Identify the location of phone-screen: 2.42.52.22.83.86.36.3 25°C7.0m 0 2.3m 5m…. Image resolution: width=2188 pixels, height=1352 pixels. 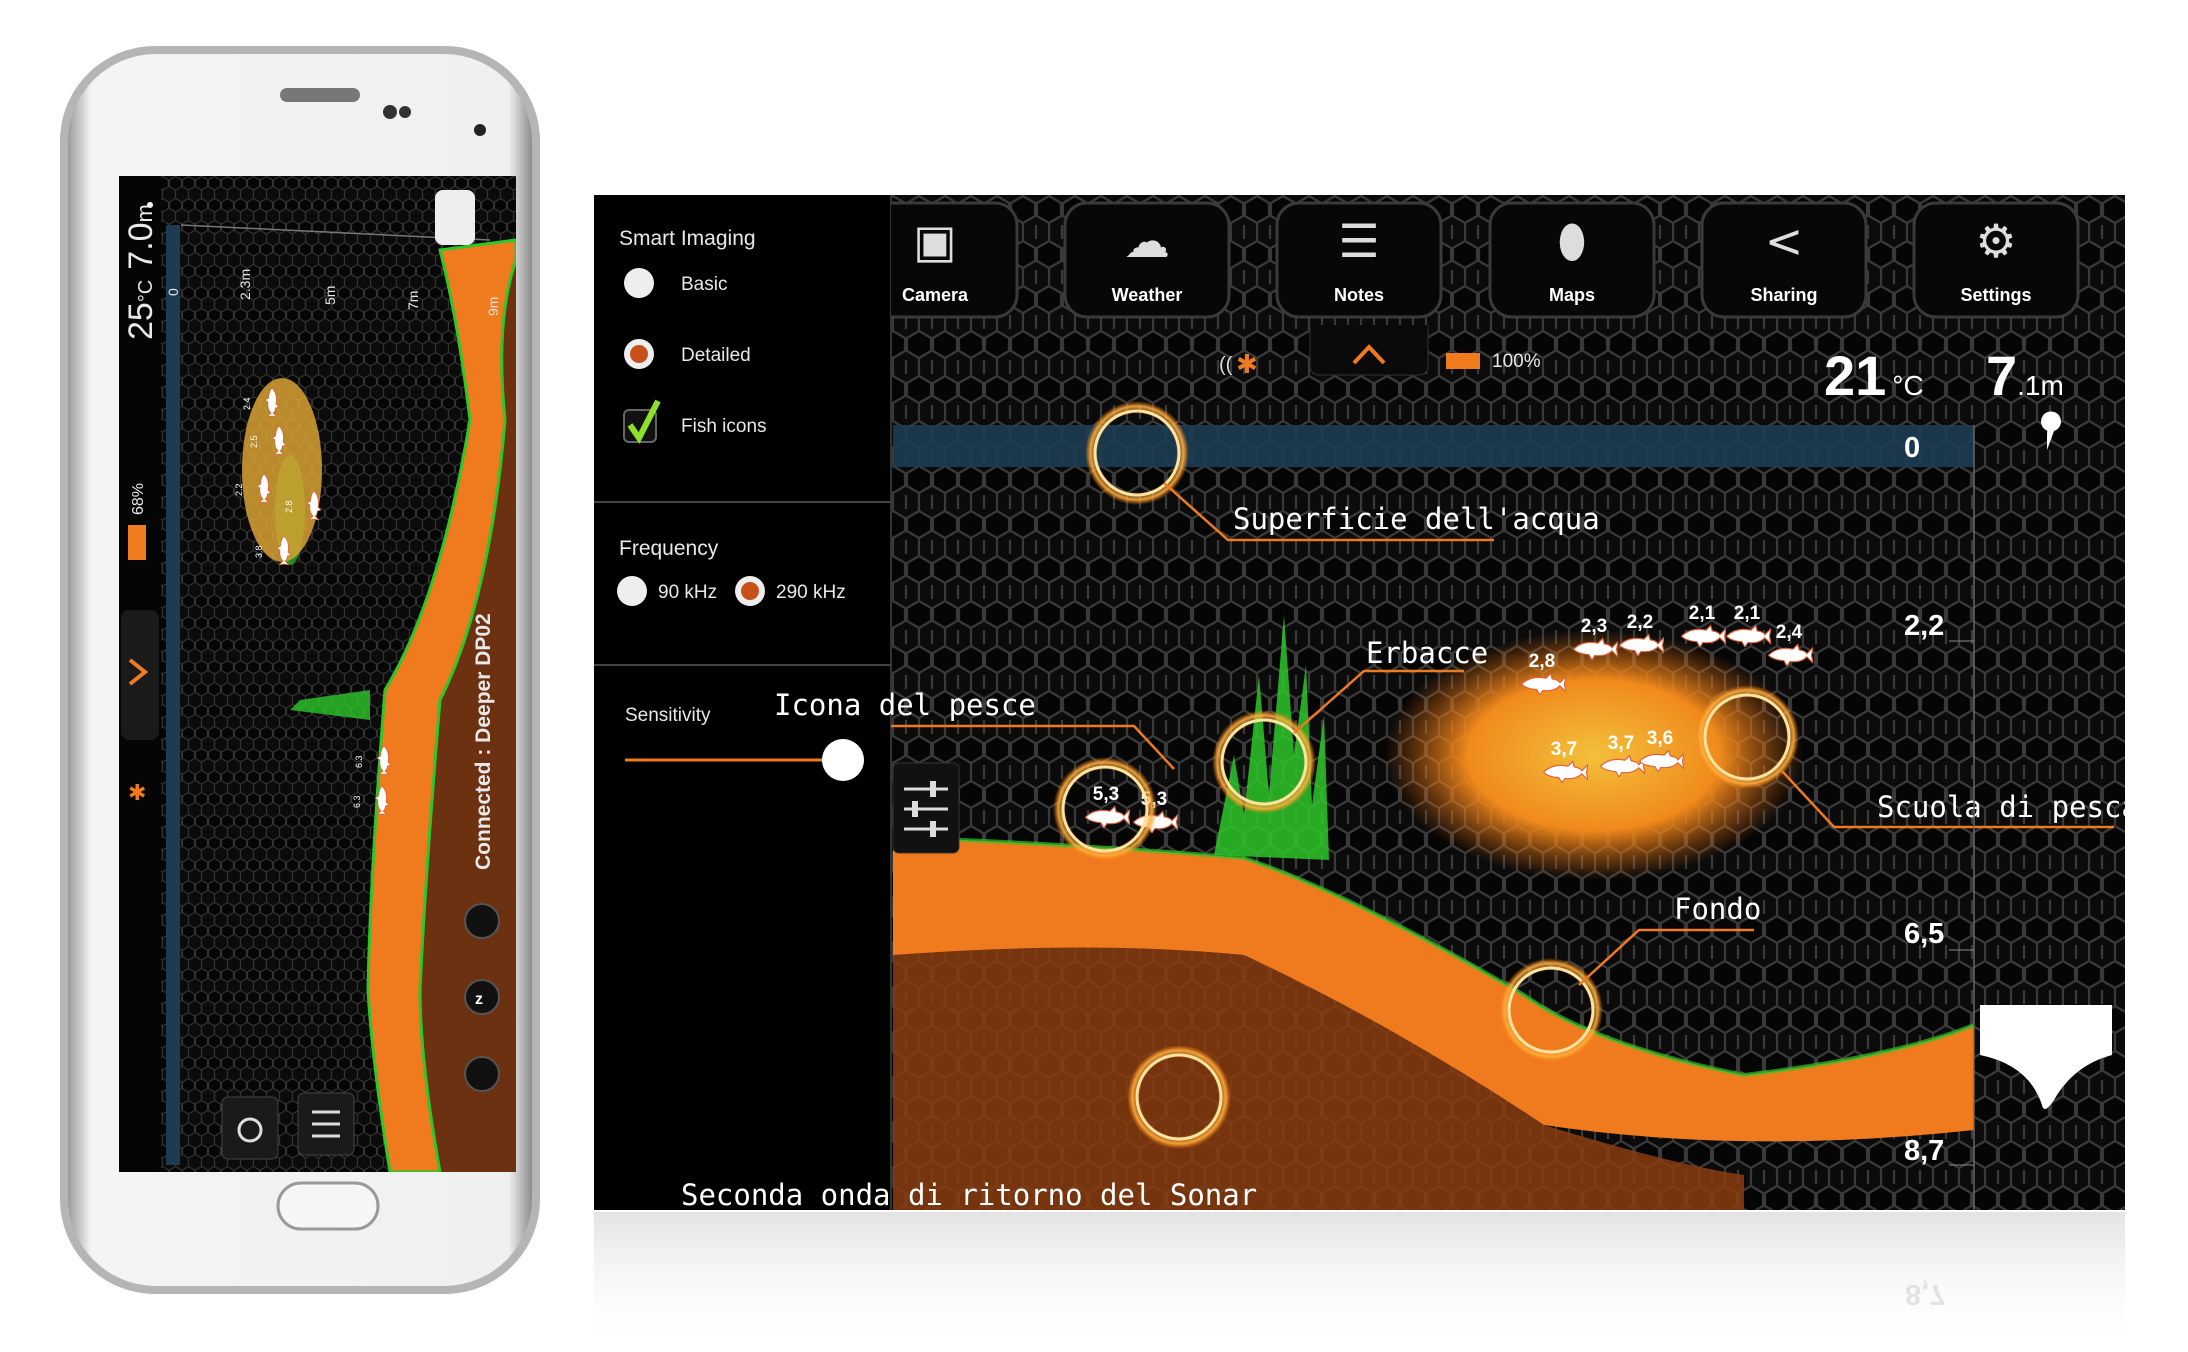
(317, 674).